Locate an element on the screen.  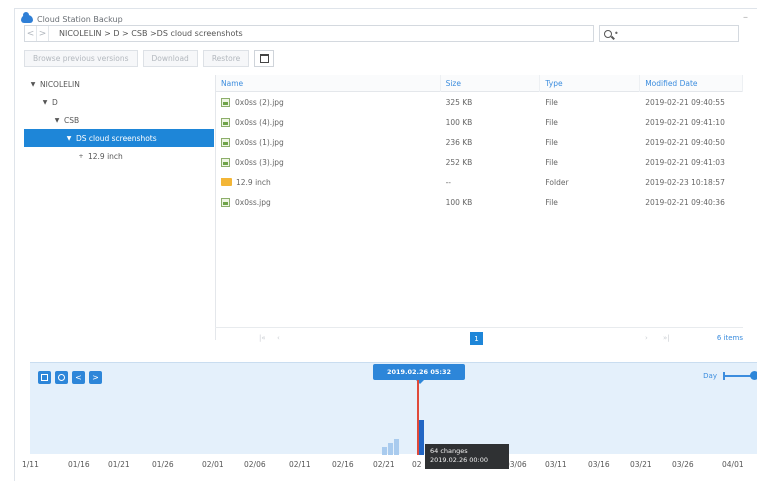
cell-modified-date: 2019-02-23 10:18:57 is located at coordinates (685, 182).